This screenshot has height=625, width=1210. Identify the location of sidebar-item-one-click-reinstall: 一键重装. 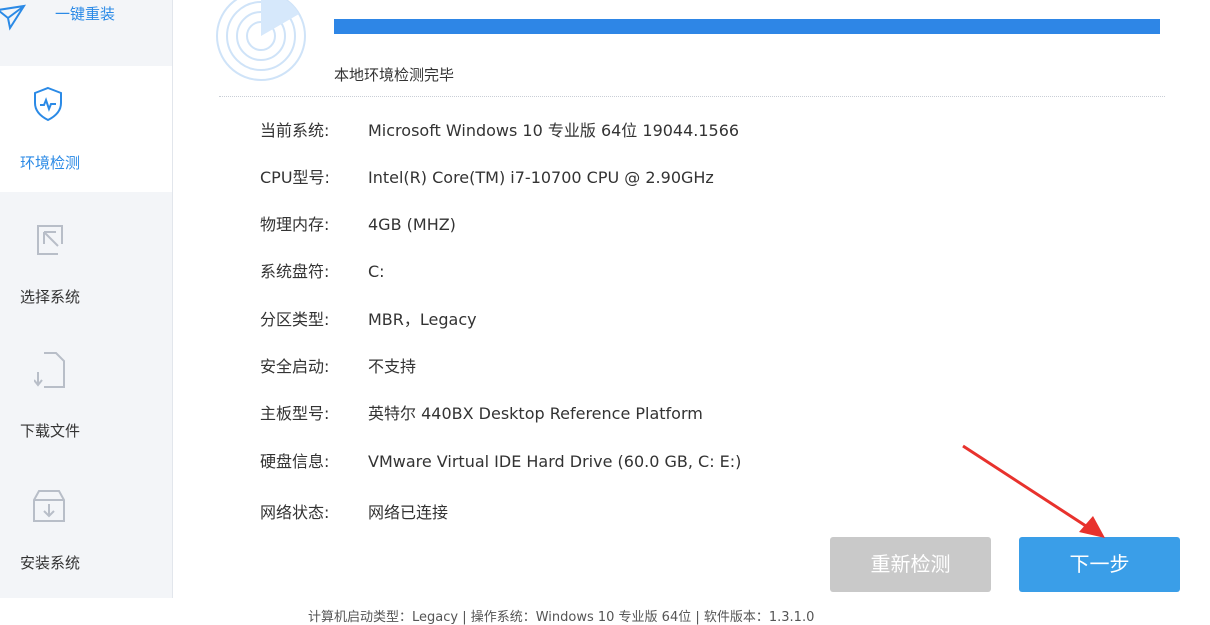
(86, 20).